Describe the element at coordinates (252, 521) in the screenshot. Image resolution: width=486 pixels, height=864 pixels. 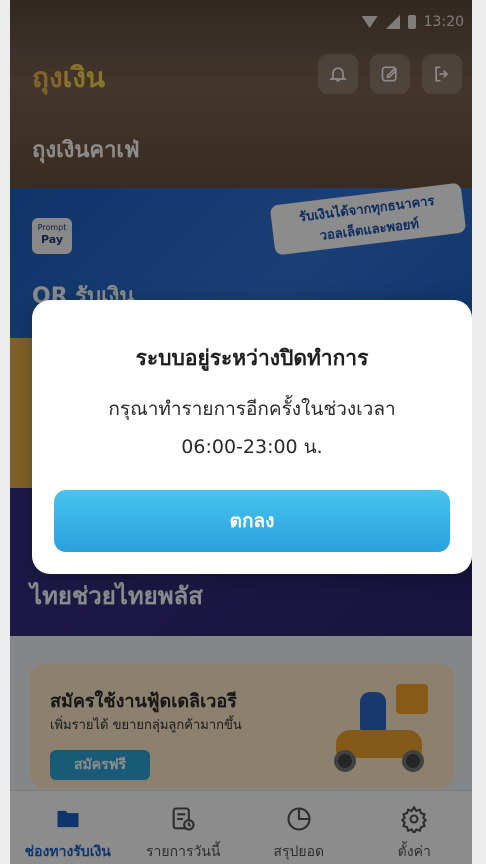
I see `ok-button: ตกลง` at that location.